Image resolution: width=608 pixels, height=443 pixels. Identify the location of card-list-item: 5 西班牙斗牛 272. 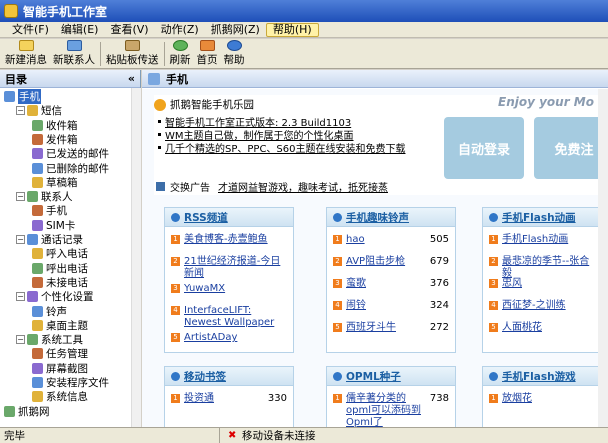
(391, 328).